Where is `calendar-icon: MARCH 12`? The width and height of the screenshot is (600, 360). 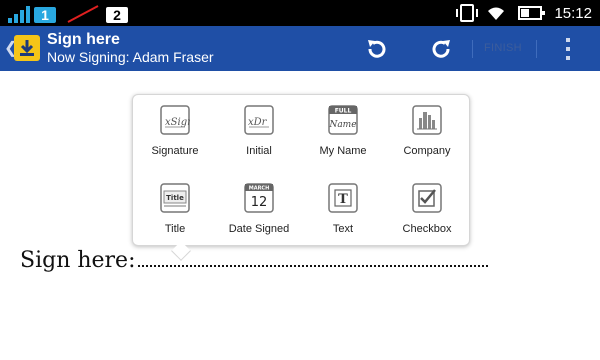 calendar-icon: MARCH 12 is located at coordinates (259, 198).